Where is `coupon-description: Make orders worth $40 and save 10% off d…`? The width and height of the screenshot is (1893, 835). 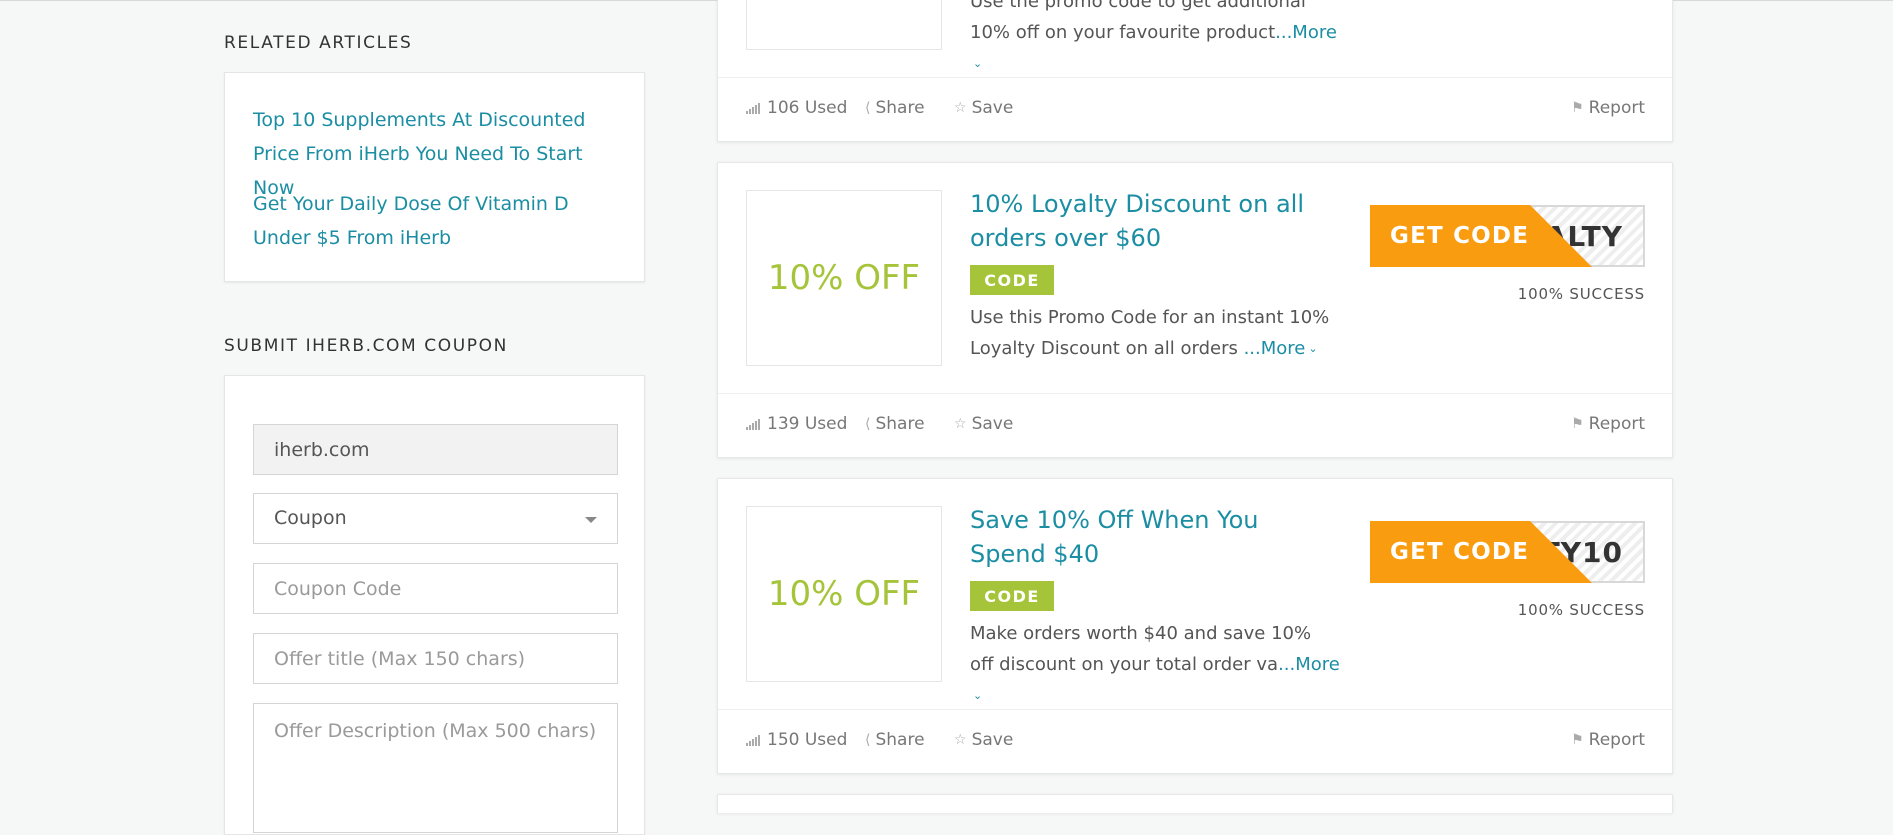 coupon-description: Make orders worth $40 and save 10% off d… is located at coordinates (1155, 664).